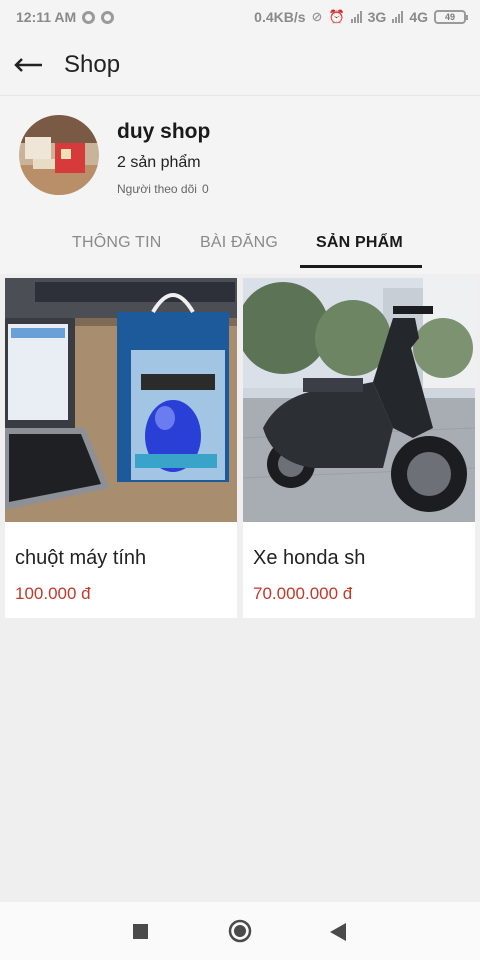  What do you see at coordinates (205, 189) in the screenshot?
I see `followers-count: 0` at bounding box center [205, 189].